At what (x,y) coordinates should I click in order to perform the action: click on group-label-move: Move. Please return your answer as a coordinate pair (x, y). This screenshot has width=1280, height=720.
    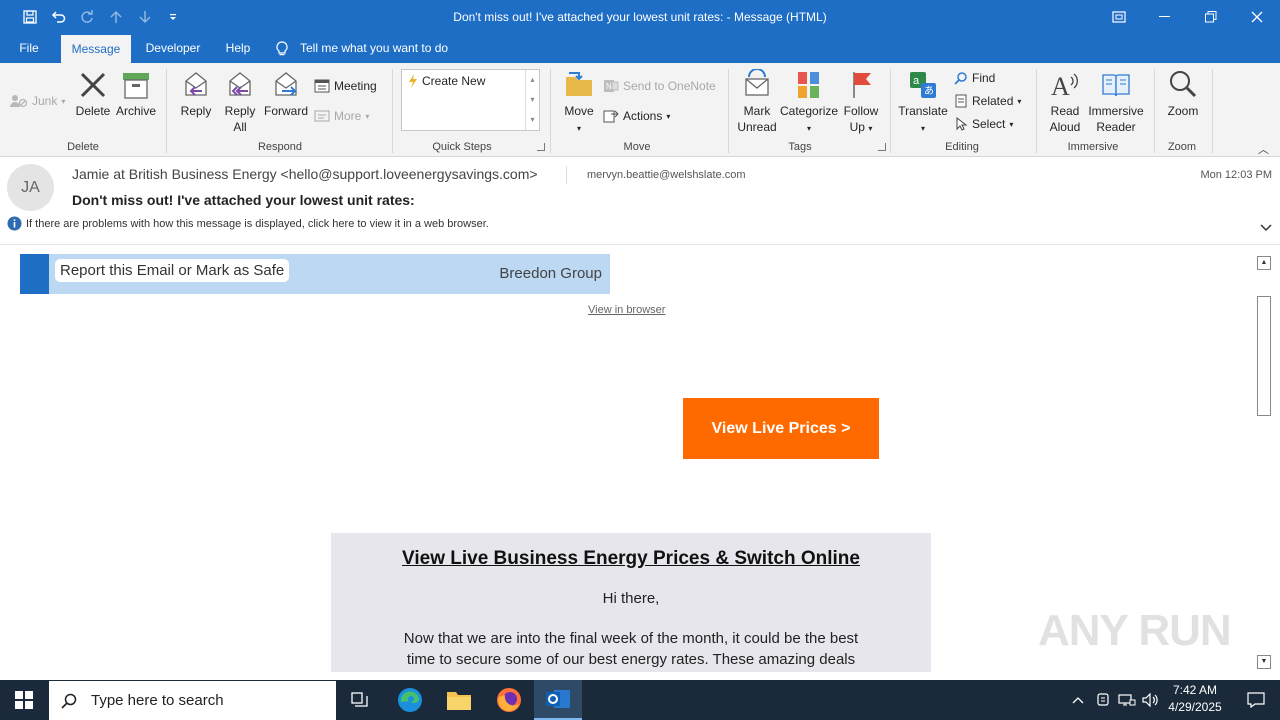
    Looking at the image, I should click on (637, 147).